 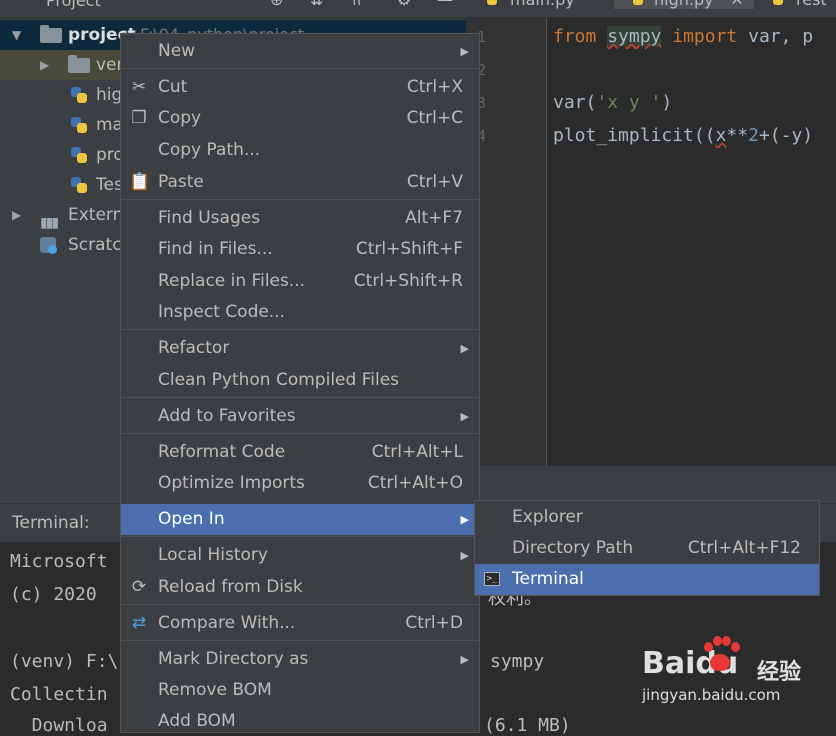 What do you see at coordinates (300, 452) in the screenshot?
I see `menu-item-reformat-code: Reformat Code Ctrl+Alt+L` at bounding box center [300, 452].